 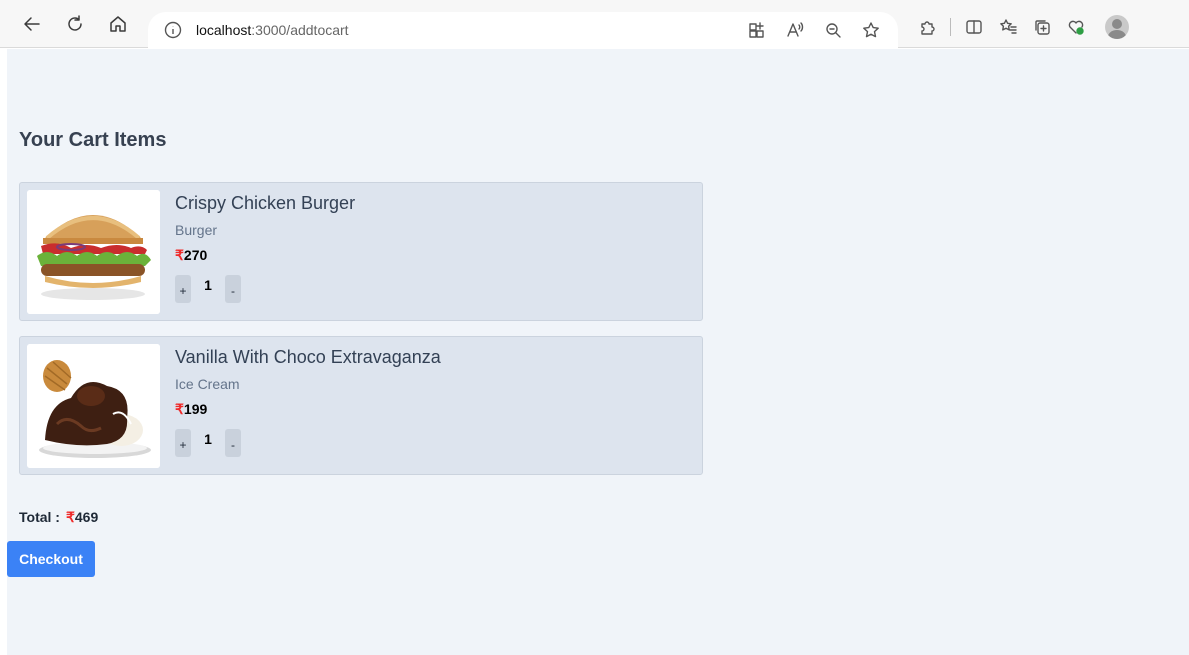 I want to click on url-text: localhost:3000/addtocart, so click(x=272, y=30).